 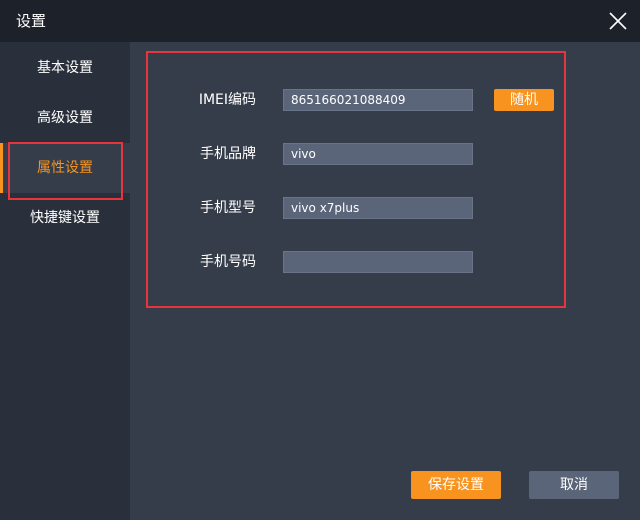 What do you see at coordinates (524, 100) in the screenshot?
I see `random-button: 随机` at bounding box center [524, 100].